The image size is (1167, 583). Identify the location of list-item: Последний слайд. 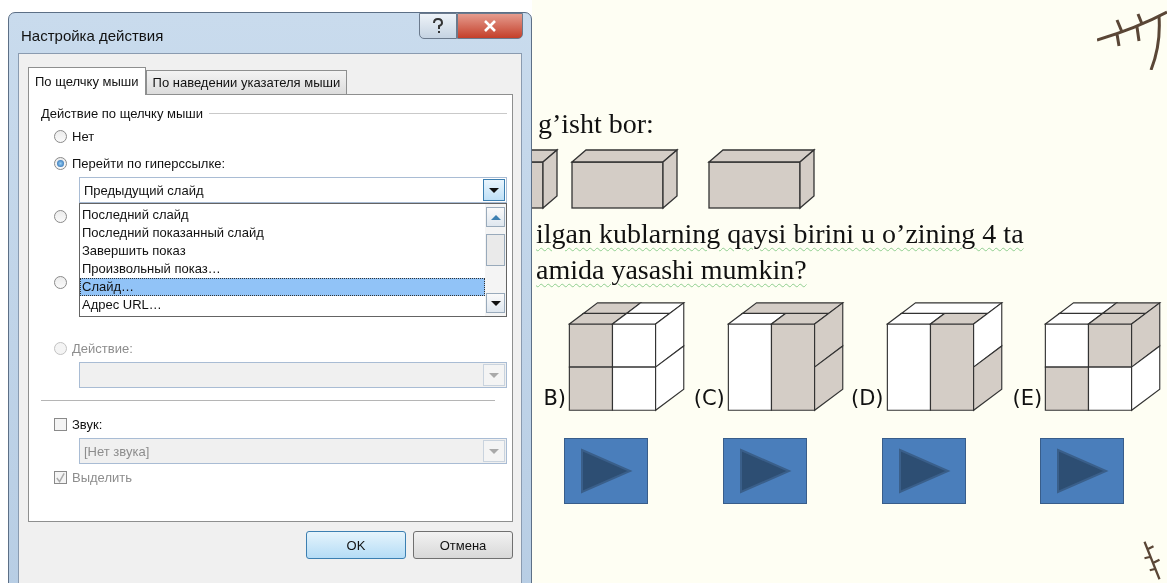
(282, 215).